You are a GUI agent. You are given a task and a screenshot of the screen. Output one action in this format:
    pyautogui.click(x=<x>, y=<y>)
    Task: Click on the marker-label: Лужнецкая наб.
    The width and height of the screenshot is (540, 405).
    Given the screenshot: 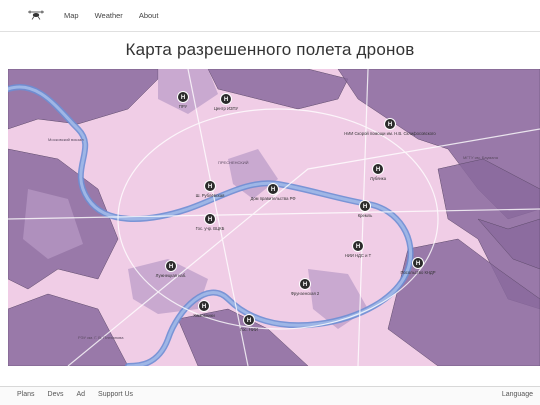 What is the action you would take?
    pyautogui.click(x=171, y=275)
    